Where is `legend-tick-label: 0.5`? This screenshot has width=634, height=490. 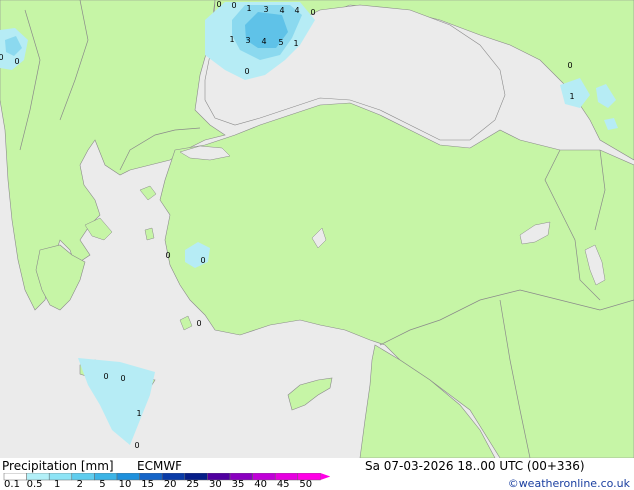 legend-tick-label: 0.5 is located at coordinates (34, 484).